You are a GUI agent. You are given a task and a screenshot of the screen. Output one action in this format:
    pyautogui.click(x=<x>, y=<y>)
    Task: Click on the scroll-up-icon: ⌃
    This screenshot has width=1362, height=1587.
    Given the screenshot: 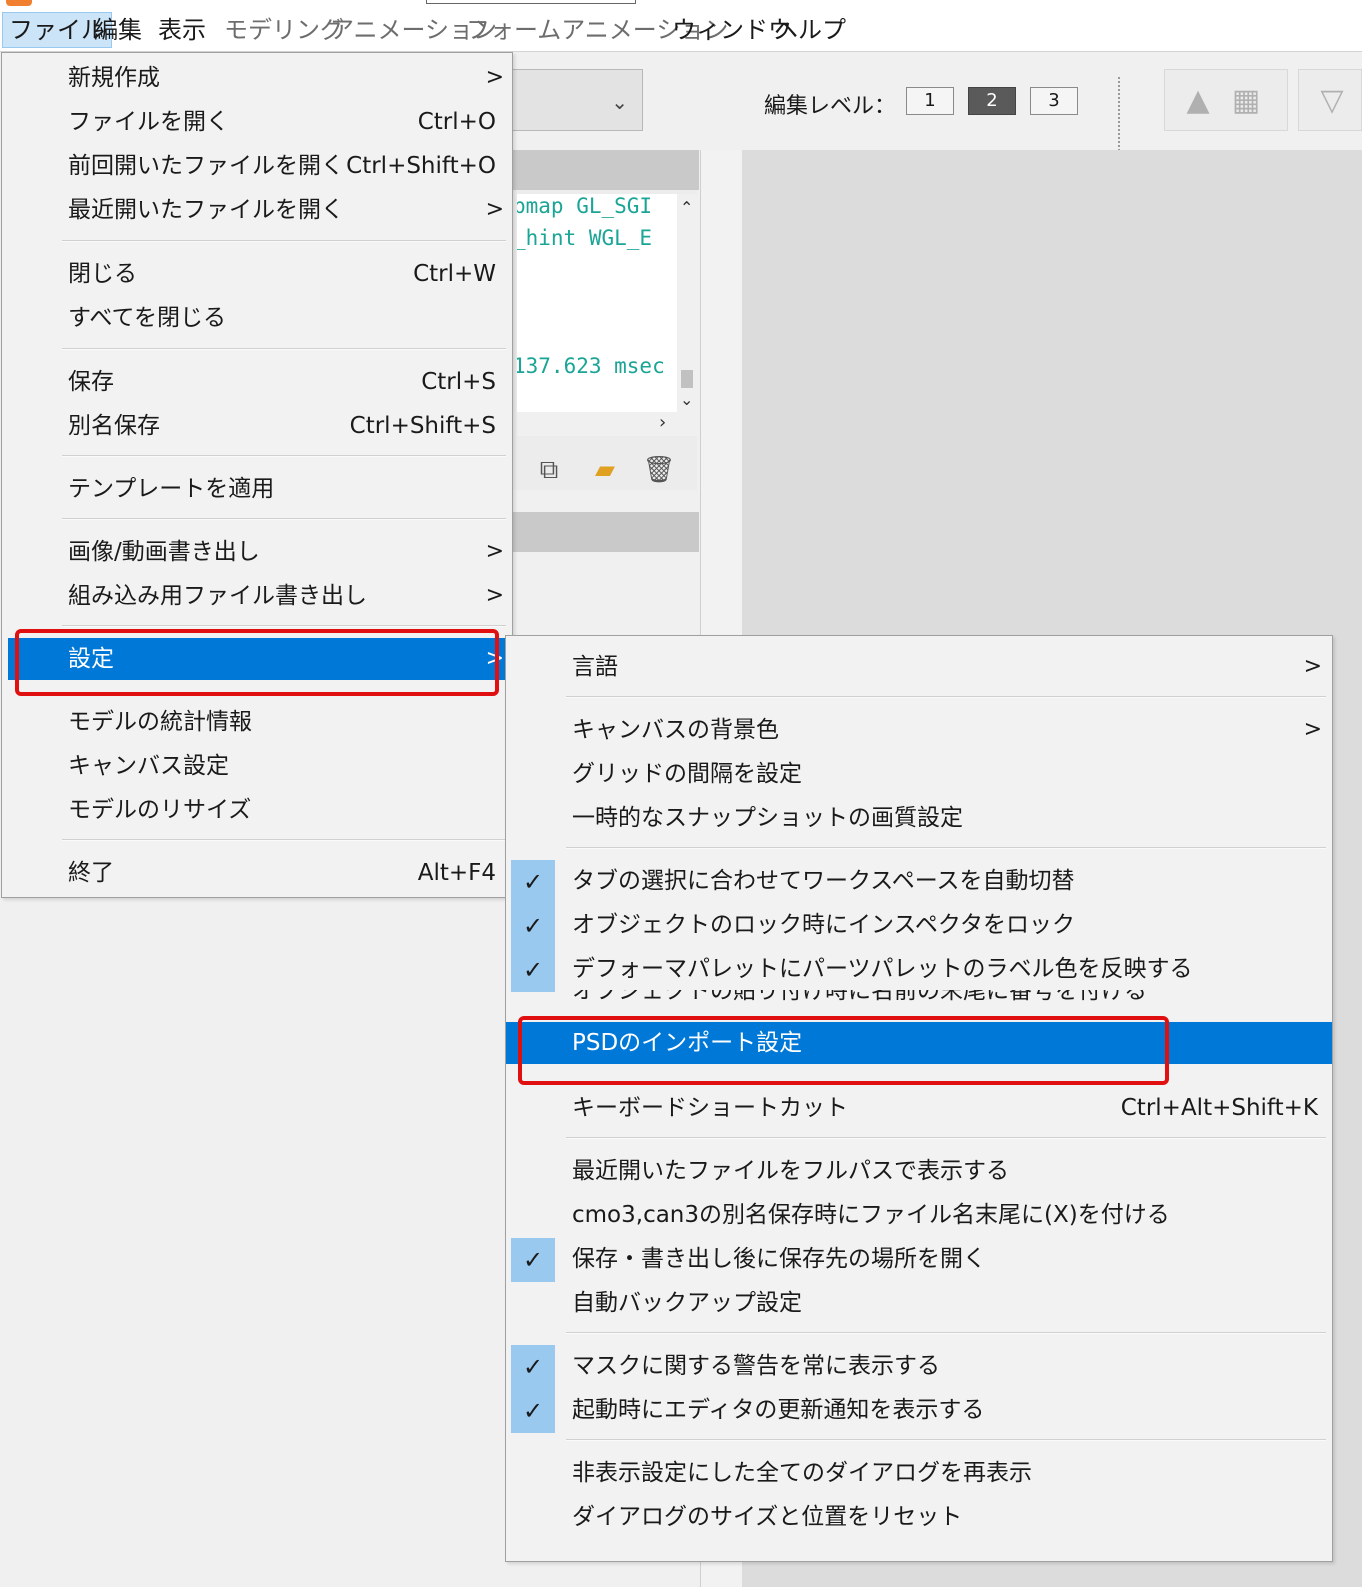 What is the action you would take?
    pyautogui.click(x=686, y=207)
    